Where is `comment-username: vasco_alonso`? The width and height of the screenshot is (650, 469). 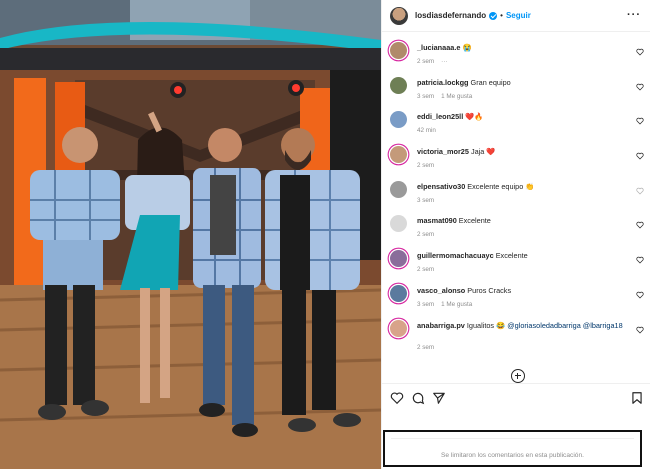 comment-username: vasco_alonso is located at coordinates (441, 290).